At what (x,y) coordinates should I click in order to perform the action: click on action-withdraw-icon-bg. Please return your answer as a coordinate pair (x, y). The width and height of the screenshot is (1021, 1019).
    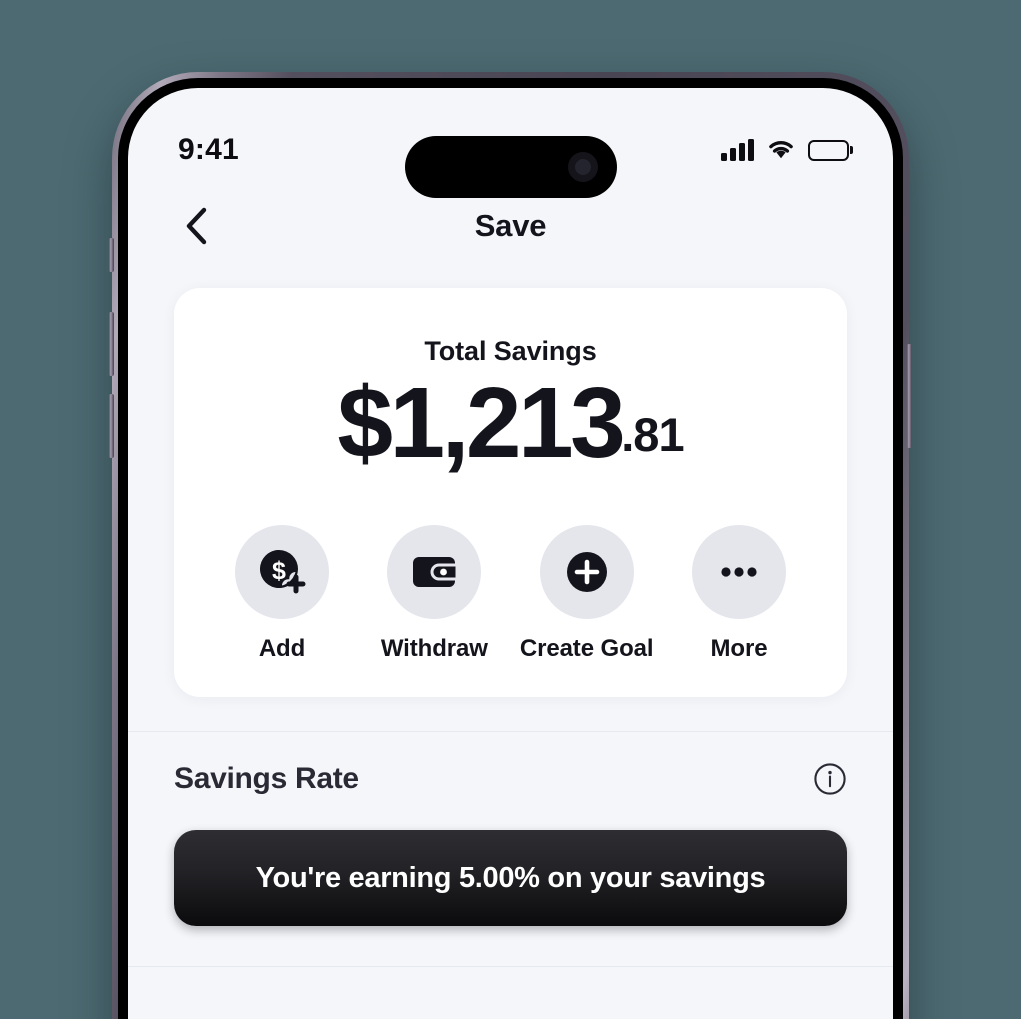
    Looking at the image, I should click on (434, 572).